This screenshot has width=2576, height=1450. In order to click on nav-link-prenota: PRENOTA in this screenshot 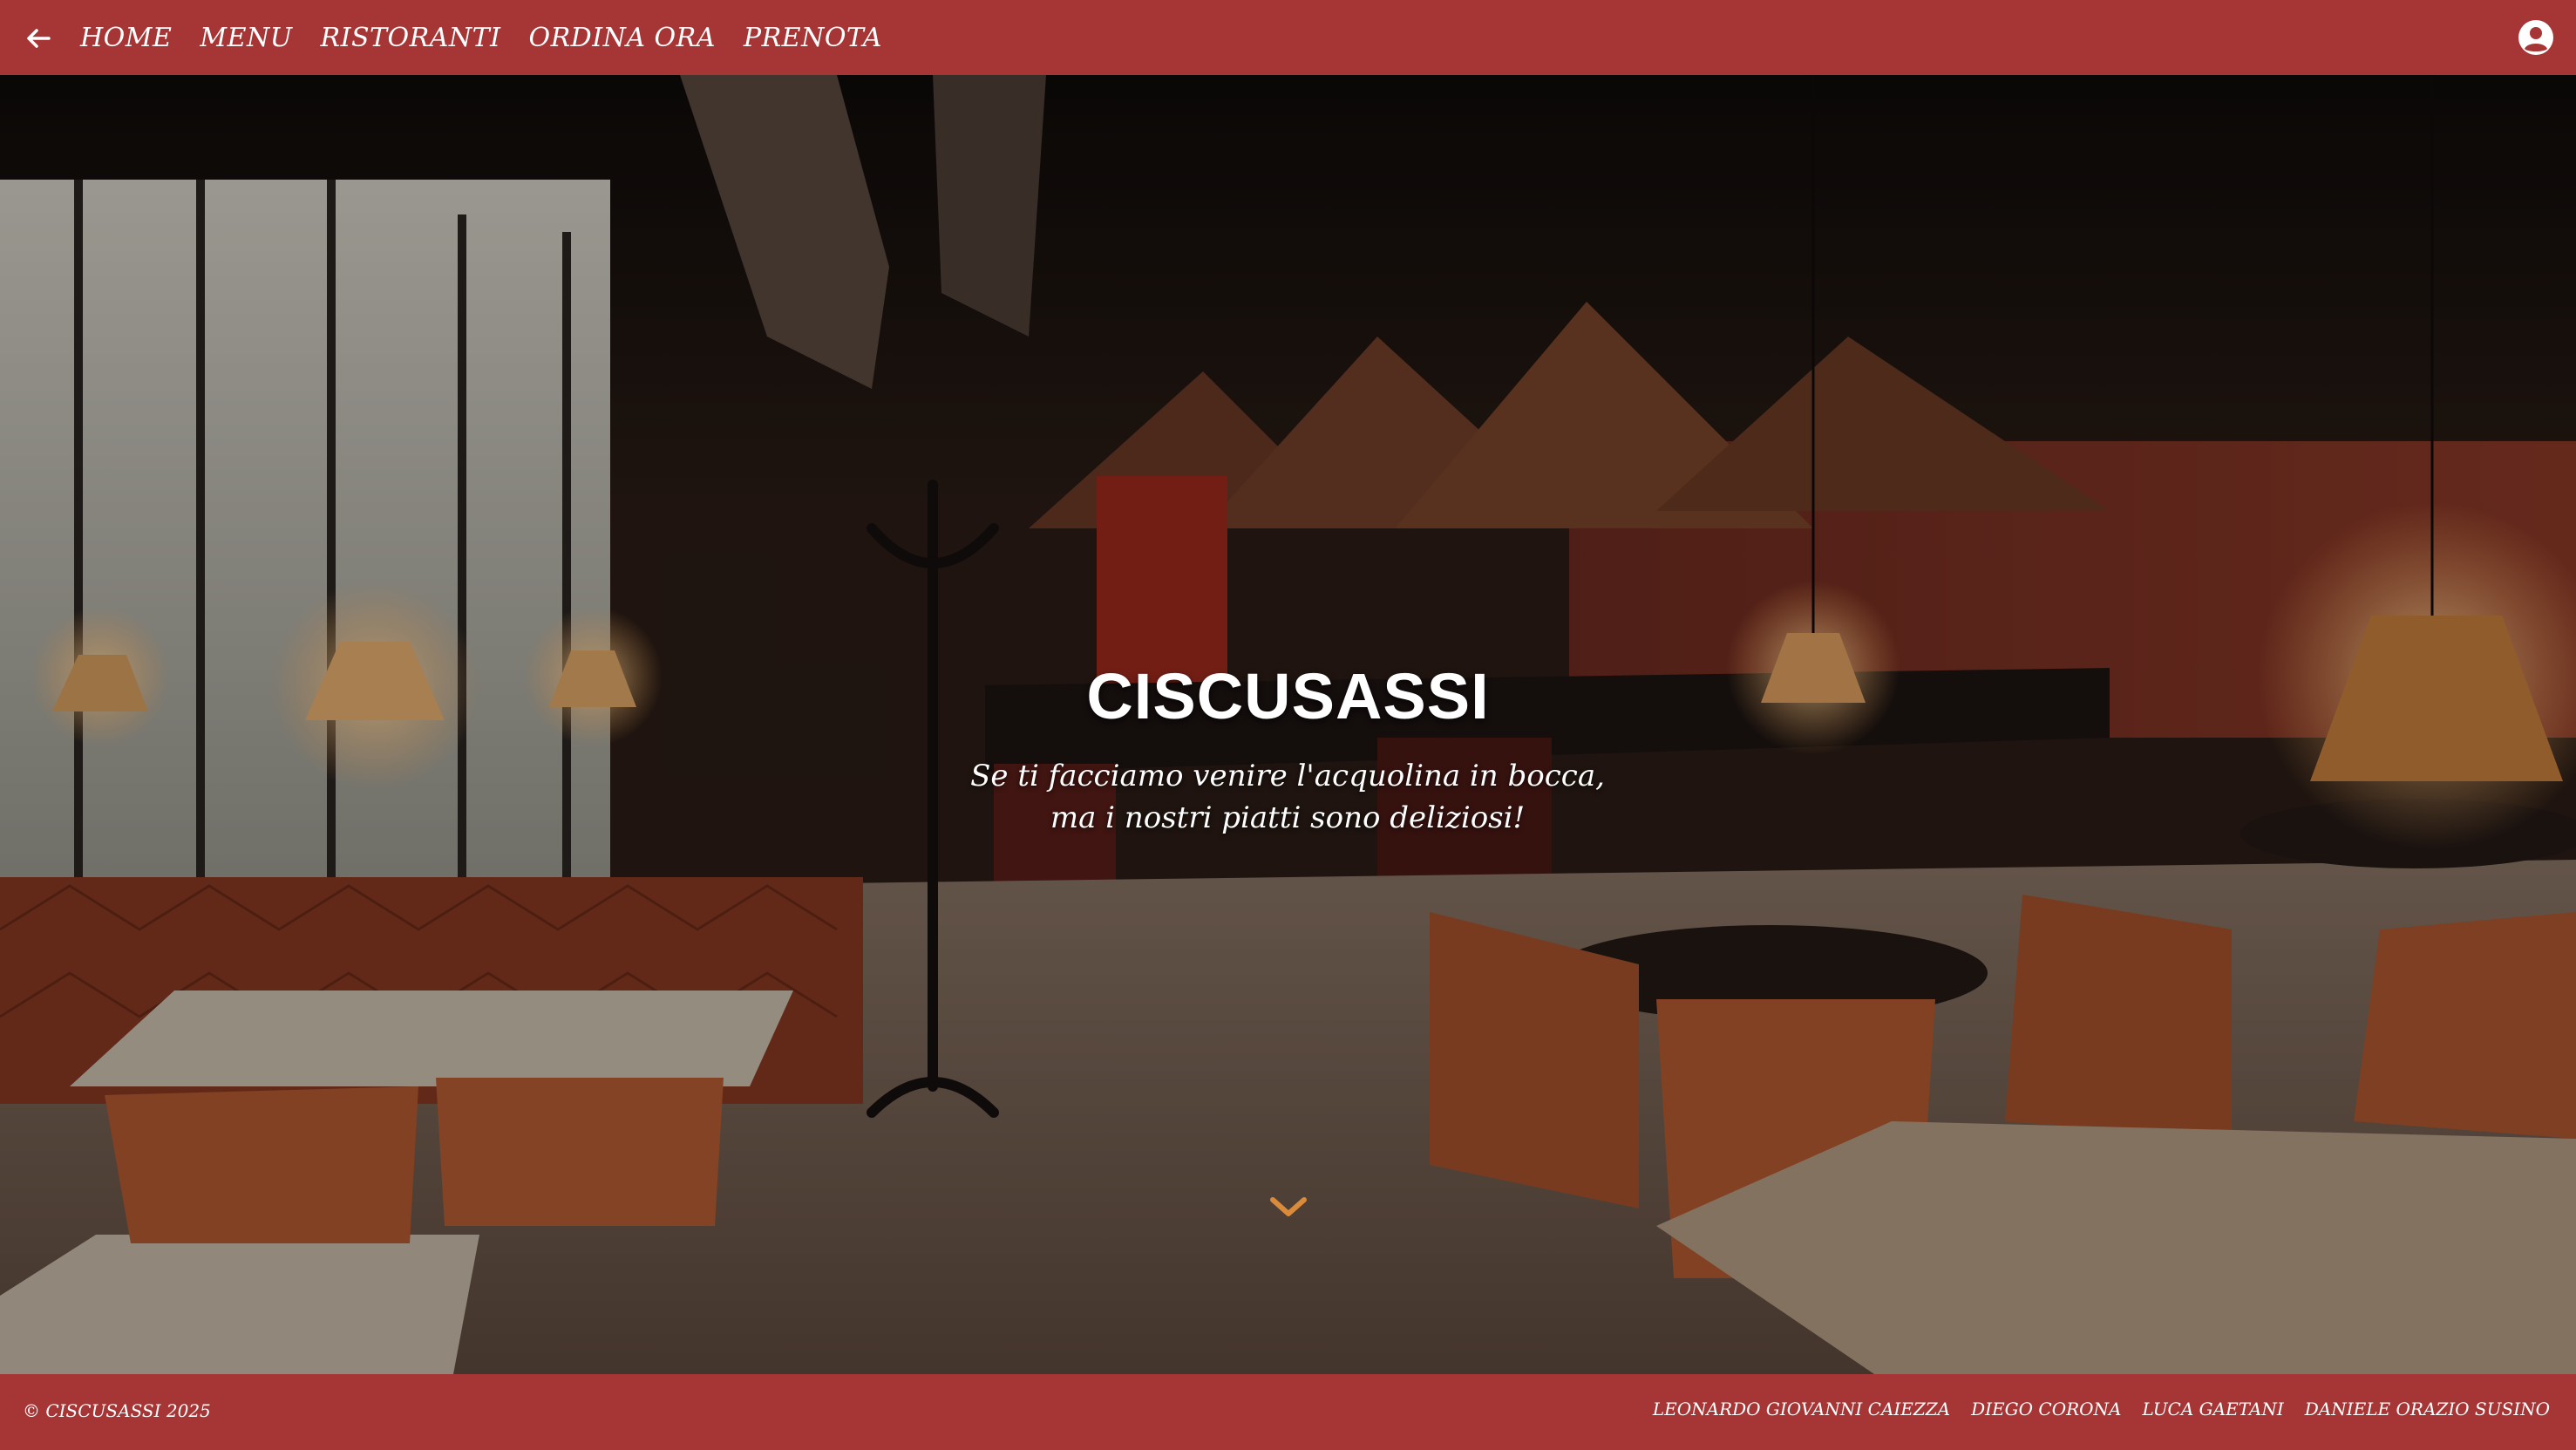, I will do `click(813, 38)`.